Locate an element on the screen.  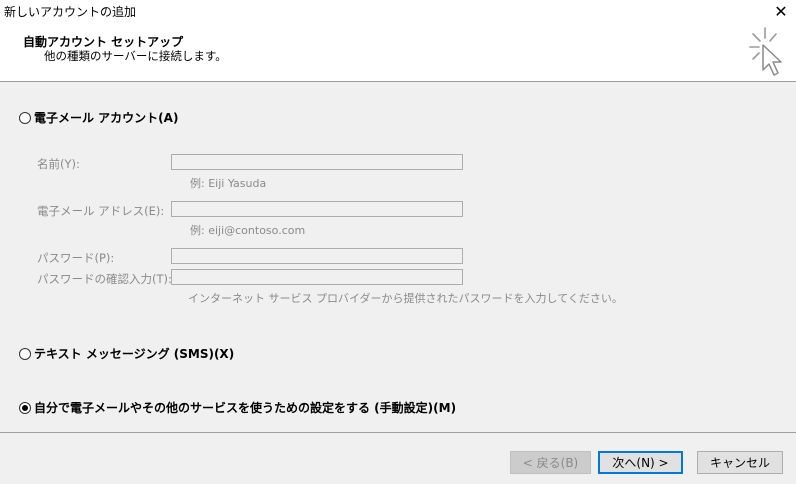
back-button: < 戻る(B) is located at coordinates (550, 462).